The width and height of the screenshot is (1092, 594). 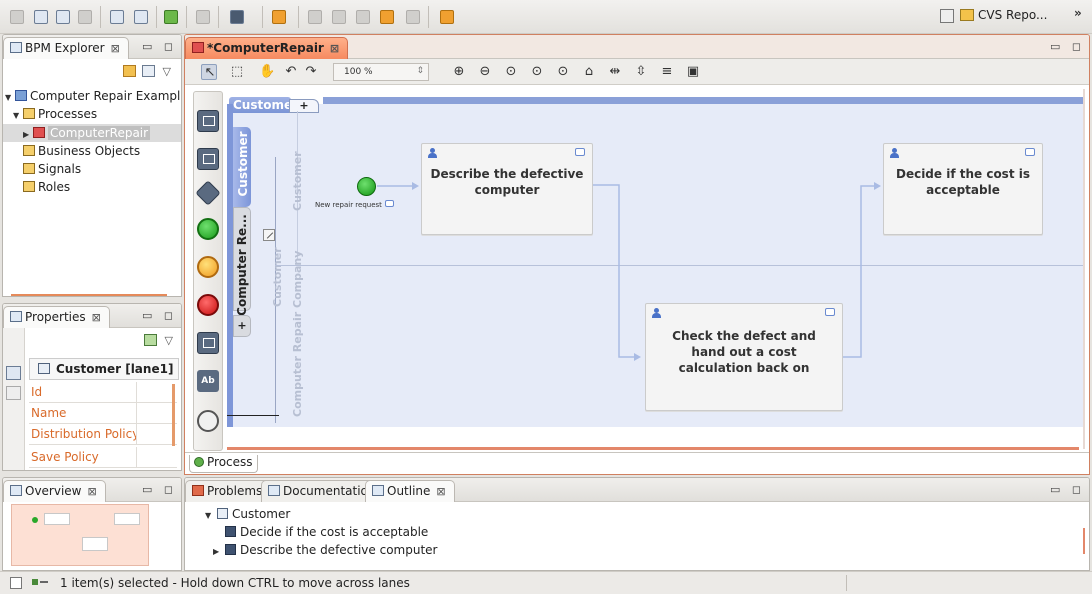 What do you see at coordinates (93, 96) in the screenshot?
I see `tree-item-computer-repair-example: ▼ Computer Repair Example` at bounding box center [93, 96].